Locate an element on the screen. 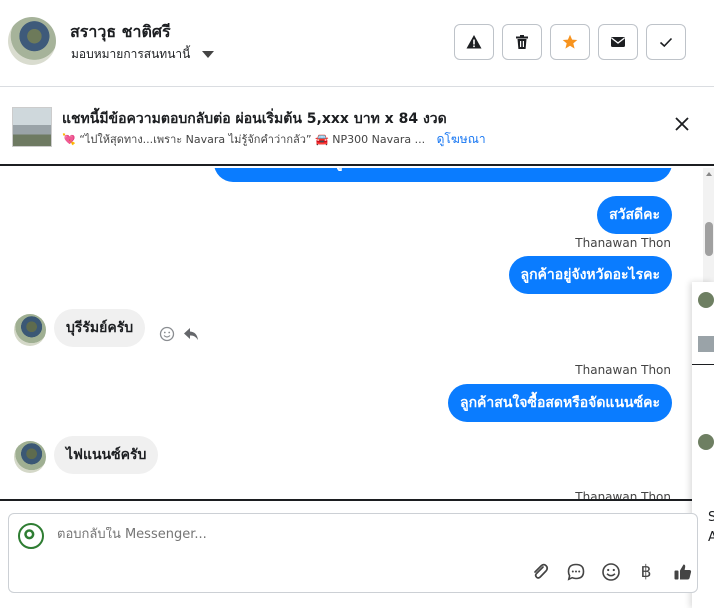  message-bubble-incoming: บุรีรัมย์ครับ is located at coordinates (100, 328).